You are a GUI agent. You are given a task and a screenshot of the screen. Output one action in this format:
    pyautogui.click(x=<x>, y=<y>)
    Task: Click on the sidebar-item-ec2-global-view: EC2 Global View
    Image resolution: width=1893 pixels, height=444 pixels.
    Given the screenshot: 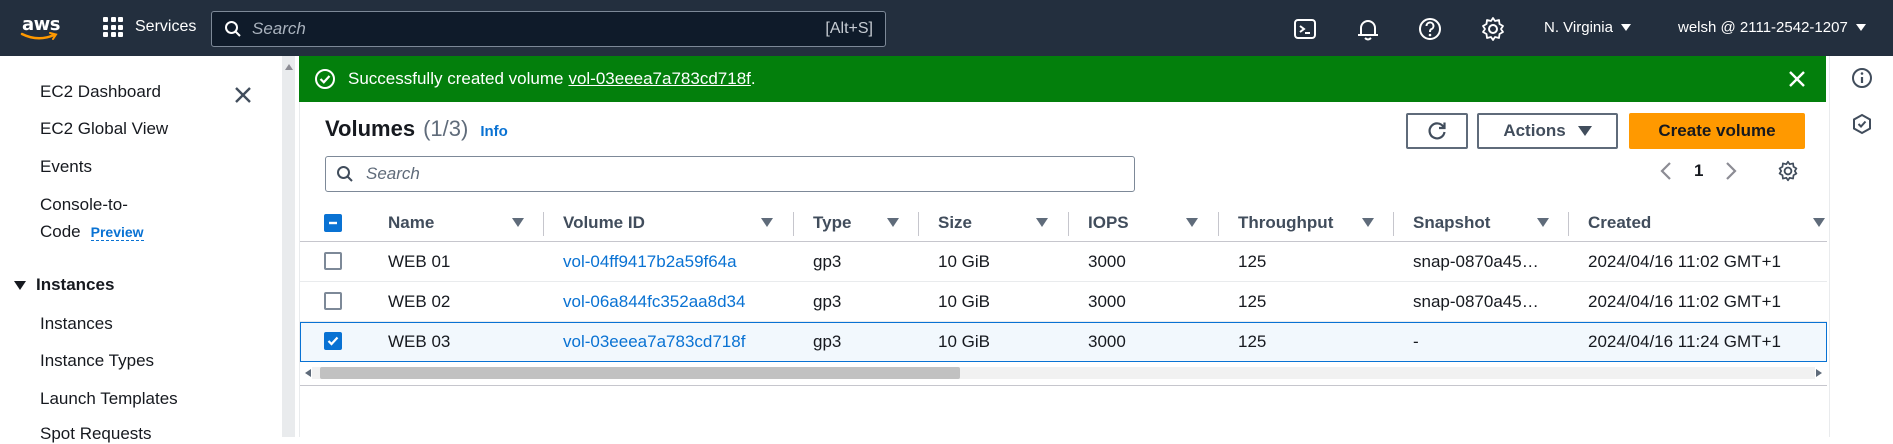 What is the action you would take?
    pyautogui.click(x=104, y=129)
    